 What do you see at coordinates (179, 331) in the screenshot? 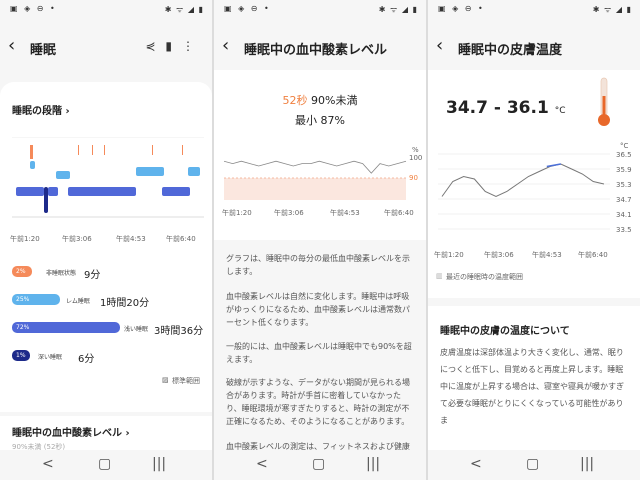
I see `stage-duration: 3時間36分` at bounding box center [179, 331].